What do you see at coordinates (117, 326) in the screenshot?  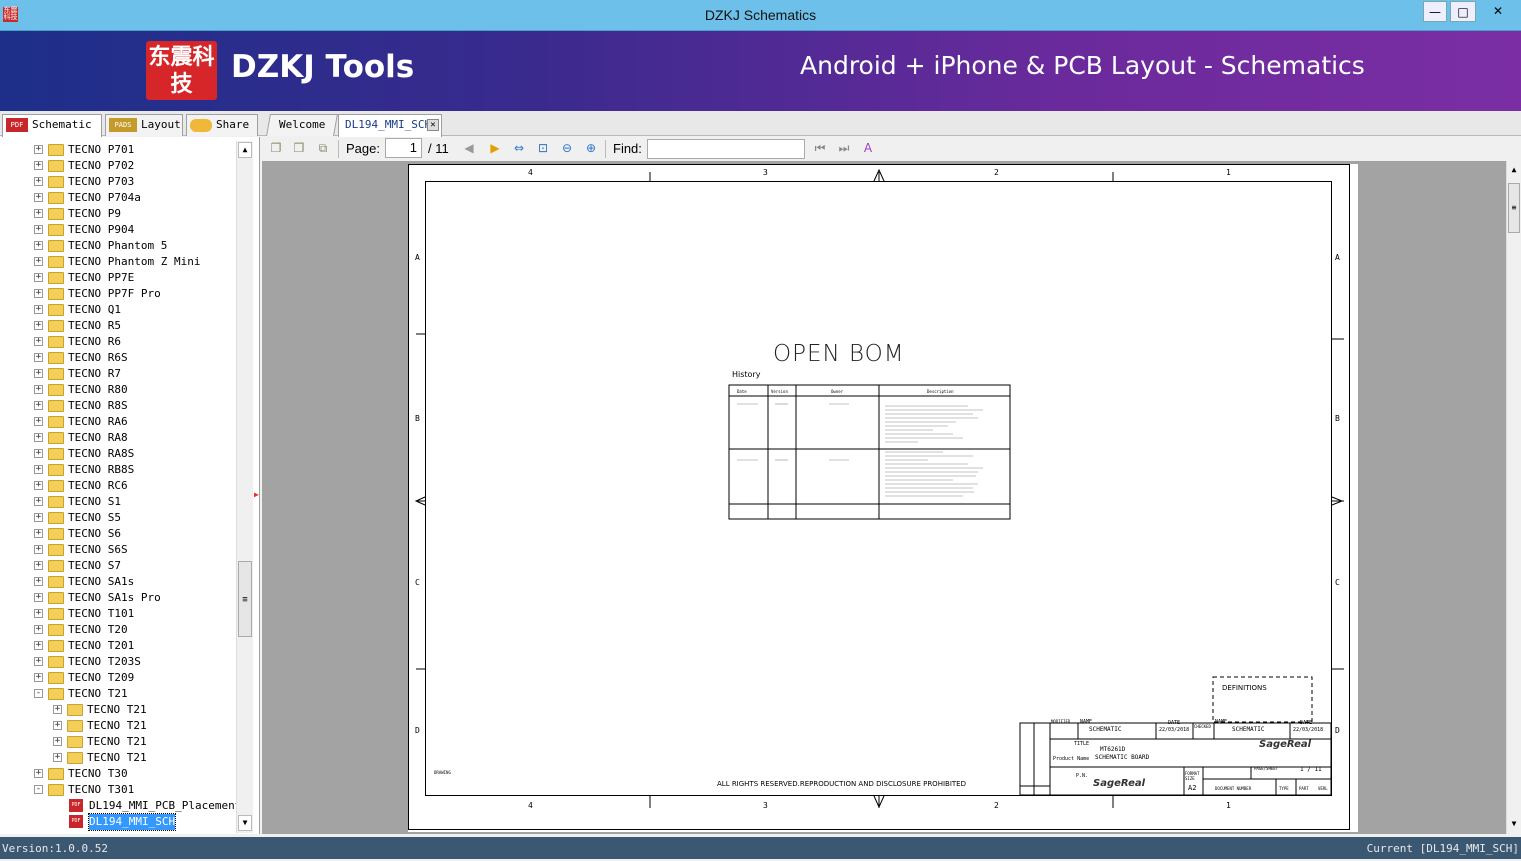 I see `tree-folder-item: + TECNO R5` at bounding box center [117, 326].